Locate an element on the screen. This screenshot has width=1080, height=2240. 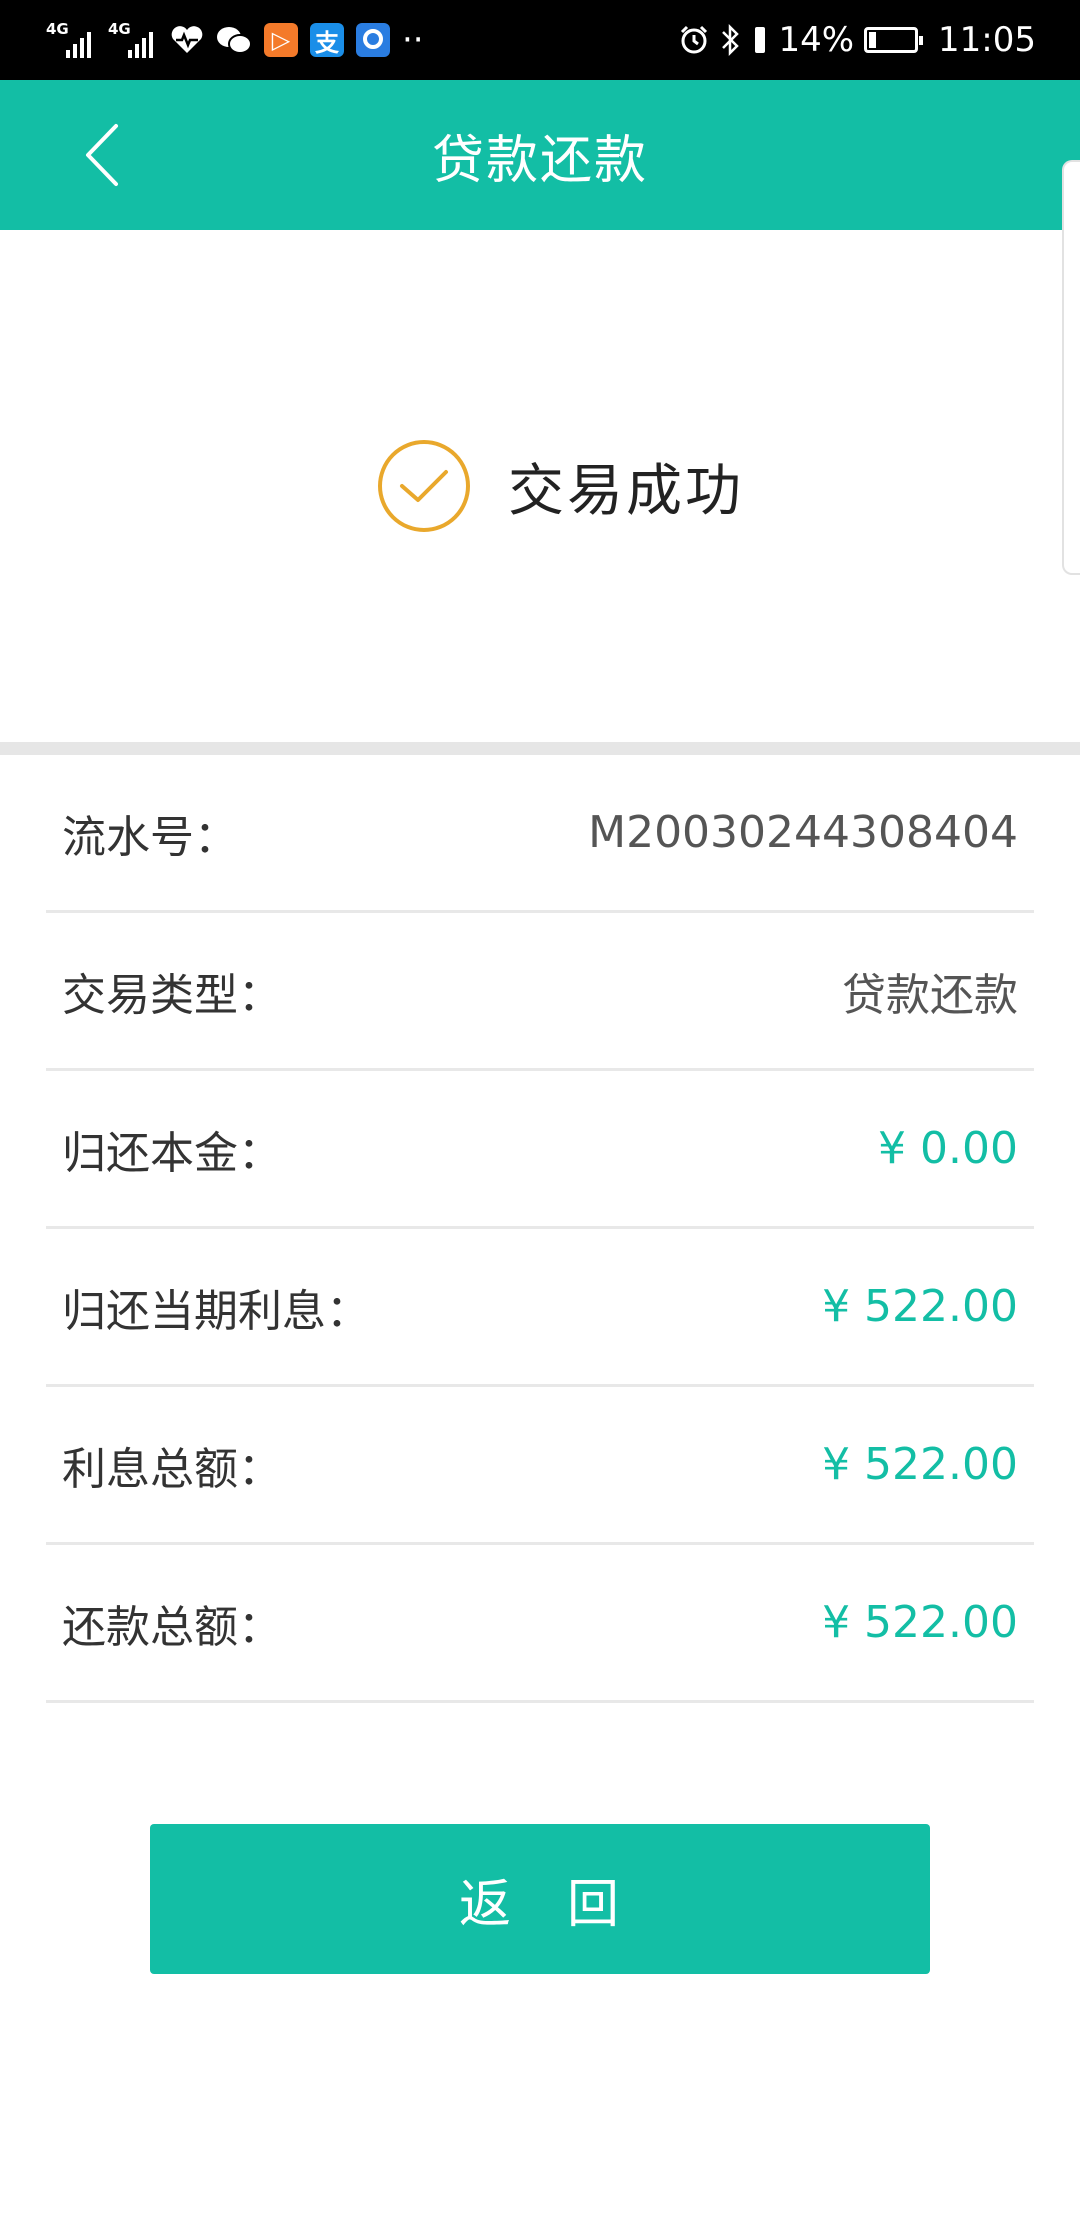
battery-percent: 14% is located at coordinates (816, 40).